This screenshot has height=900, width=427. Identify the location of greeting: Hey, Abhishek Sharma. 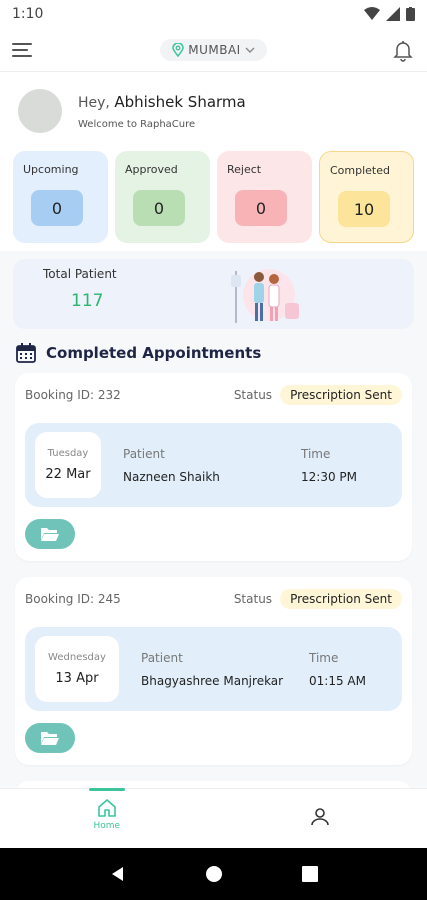
(162, 101).